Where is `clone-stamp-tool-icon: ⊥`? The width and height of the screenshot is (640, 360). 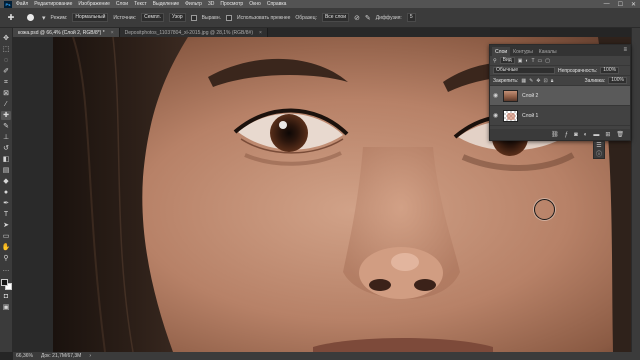 clone-stamp-tool-icon: ⊥ is located at coordinates (6, 137).